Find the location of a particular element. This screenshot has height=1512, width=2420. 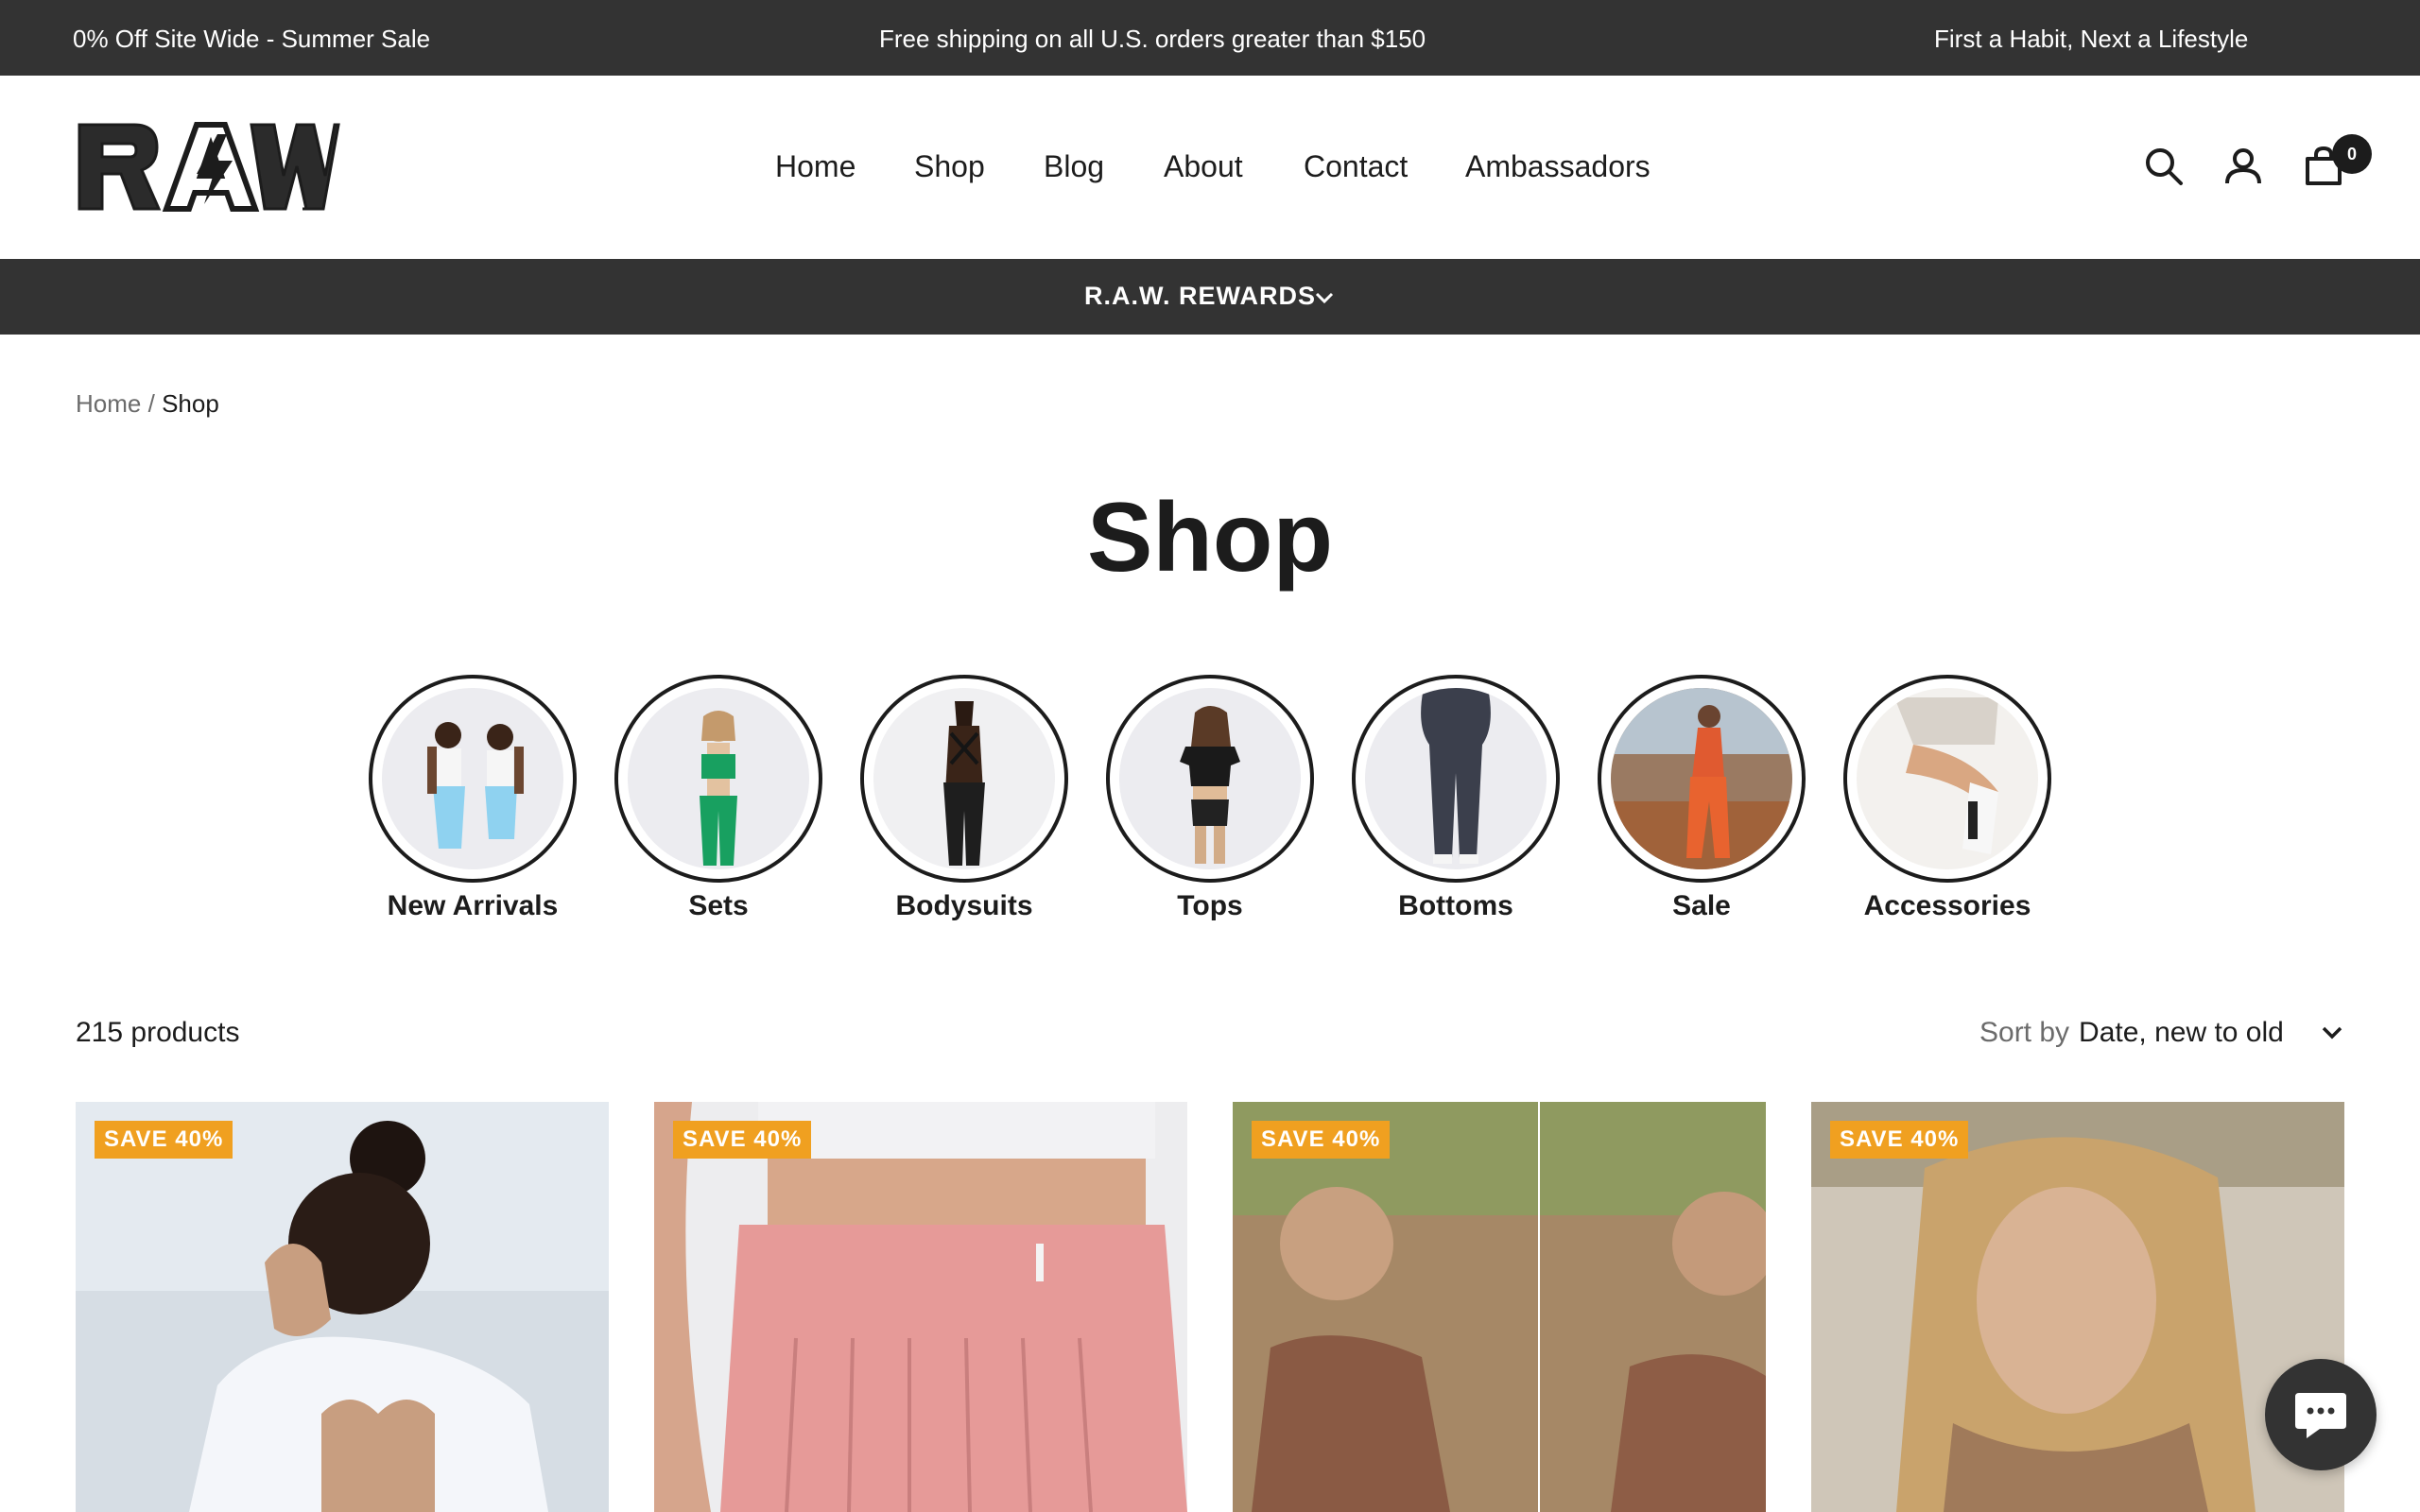

cart-count-badge: 0 is located at coordinates (2352, 154).